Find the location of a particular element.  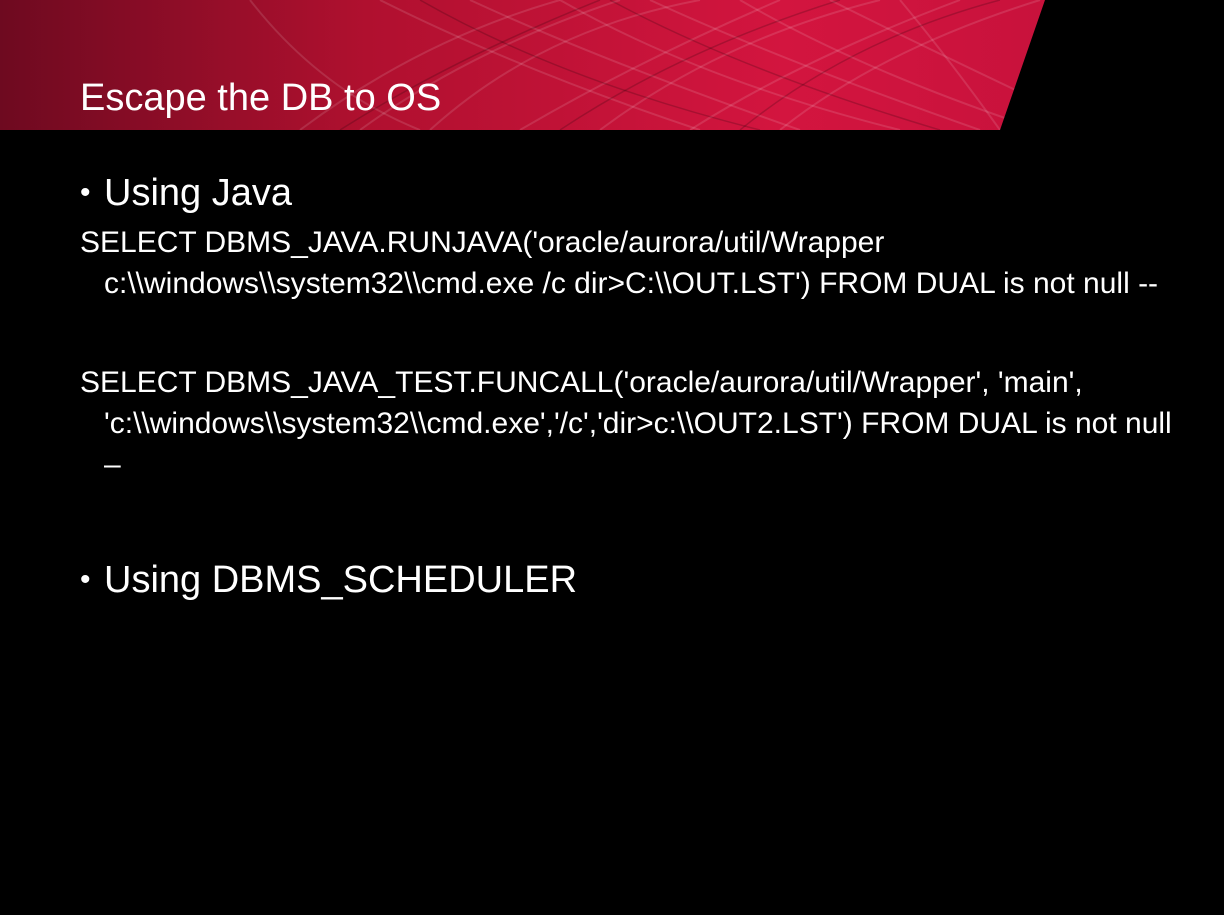

bullet-using-java: • Using Java is located at coordinates (630, 193).